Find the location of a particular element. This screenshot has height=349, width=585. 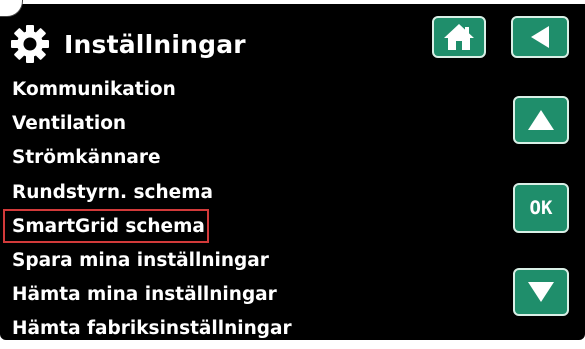

scroll-down-button is located at coordinates (541, 292).